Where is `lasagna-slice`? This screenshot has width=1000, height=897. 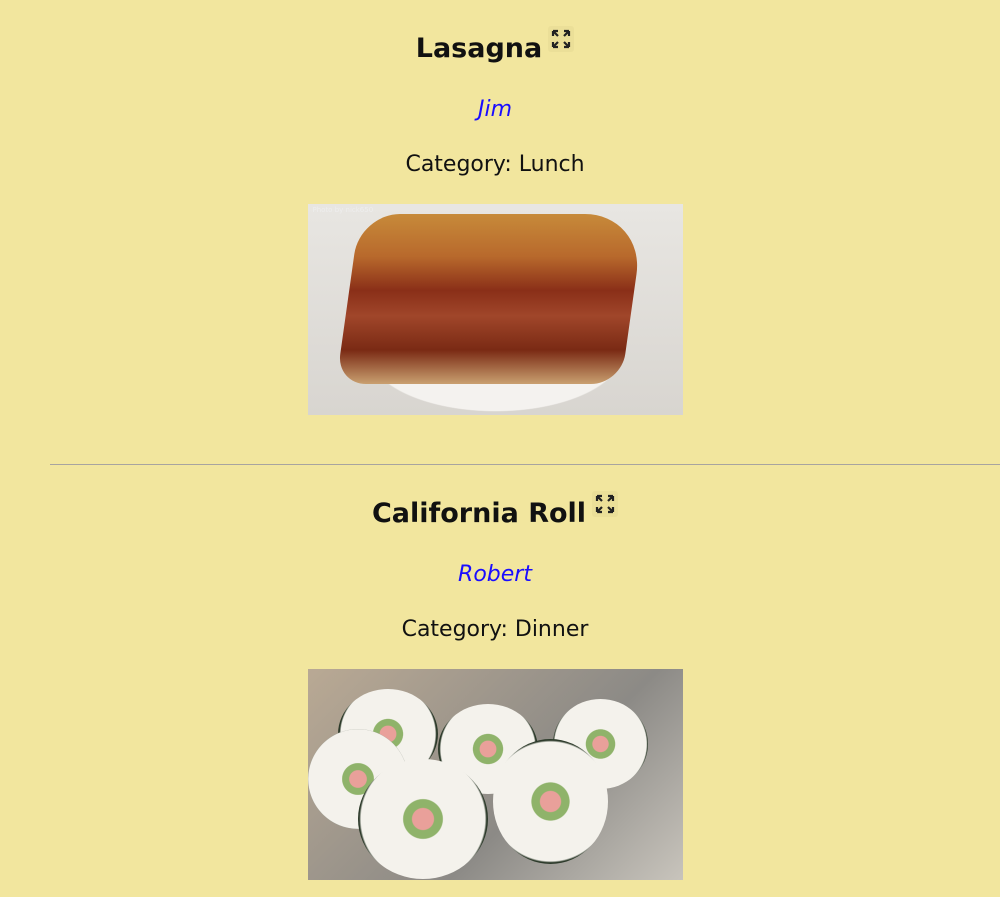
lasagna-slice is located at coordinates (490, 299).